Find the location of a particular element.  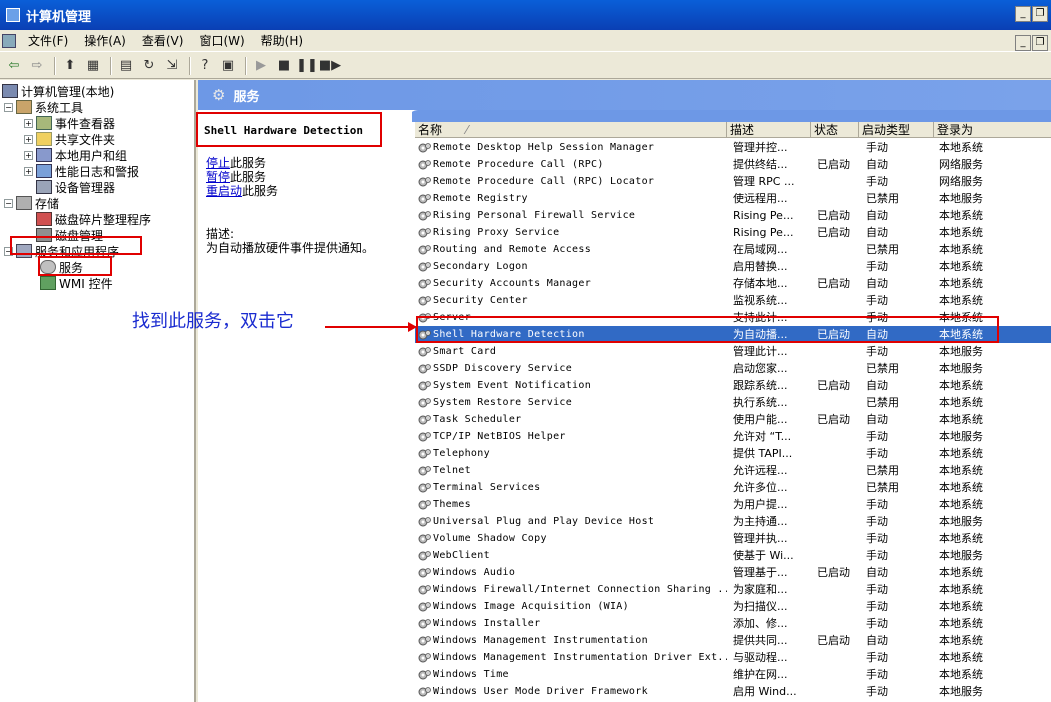

table-row: Windows Installer 添加、修... 手动 本地系统 is located at coordinates (733, 623).